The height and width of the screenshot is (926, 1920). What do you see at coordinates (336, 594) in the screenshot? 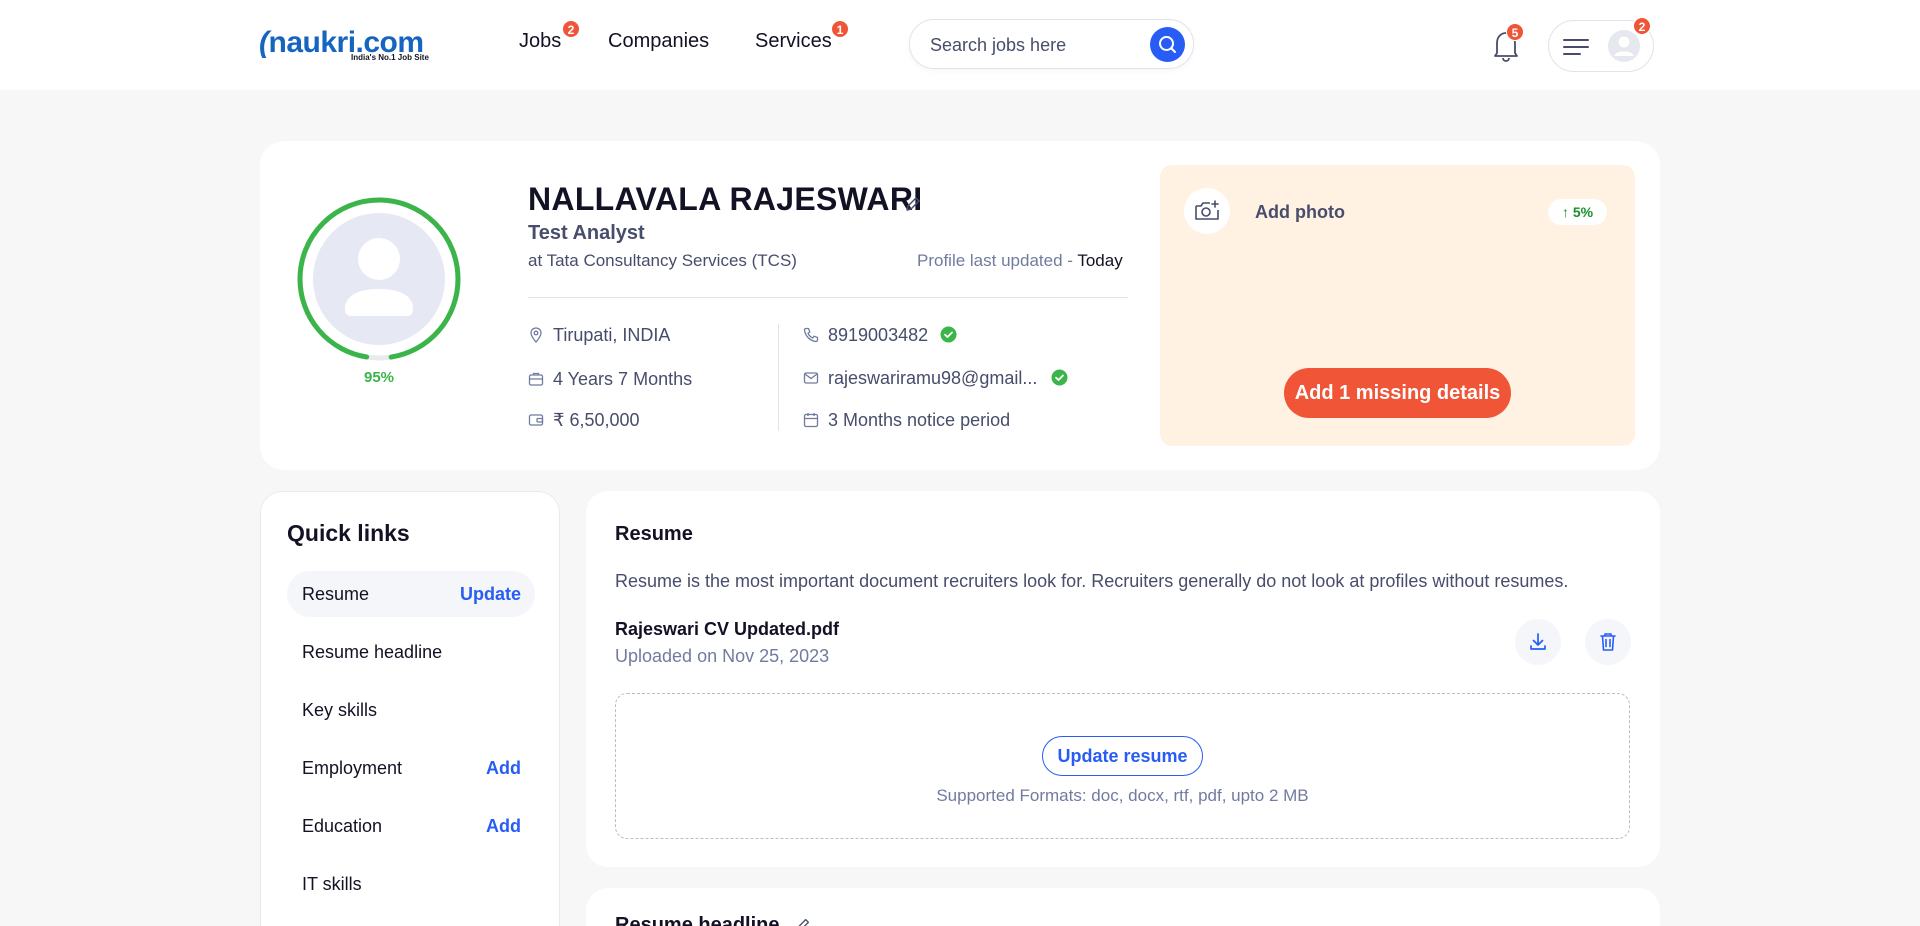
I see `quick-link-label: Resume` at bounding box center [336, 594].